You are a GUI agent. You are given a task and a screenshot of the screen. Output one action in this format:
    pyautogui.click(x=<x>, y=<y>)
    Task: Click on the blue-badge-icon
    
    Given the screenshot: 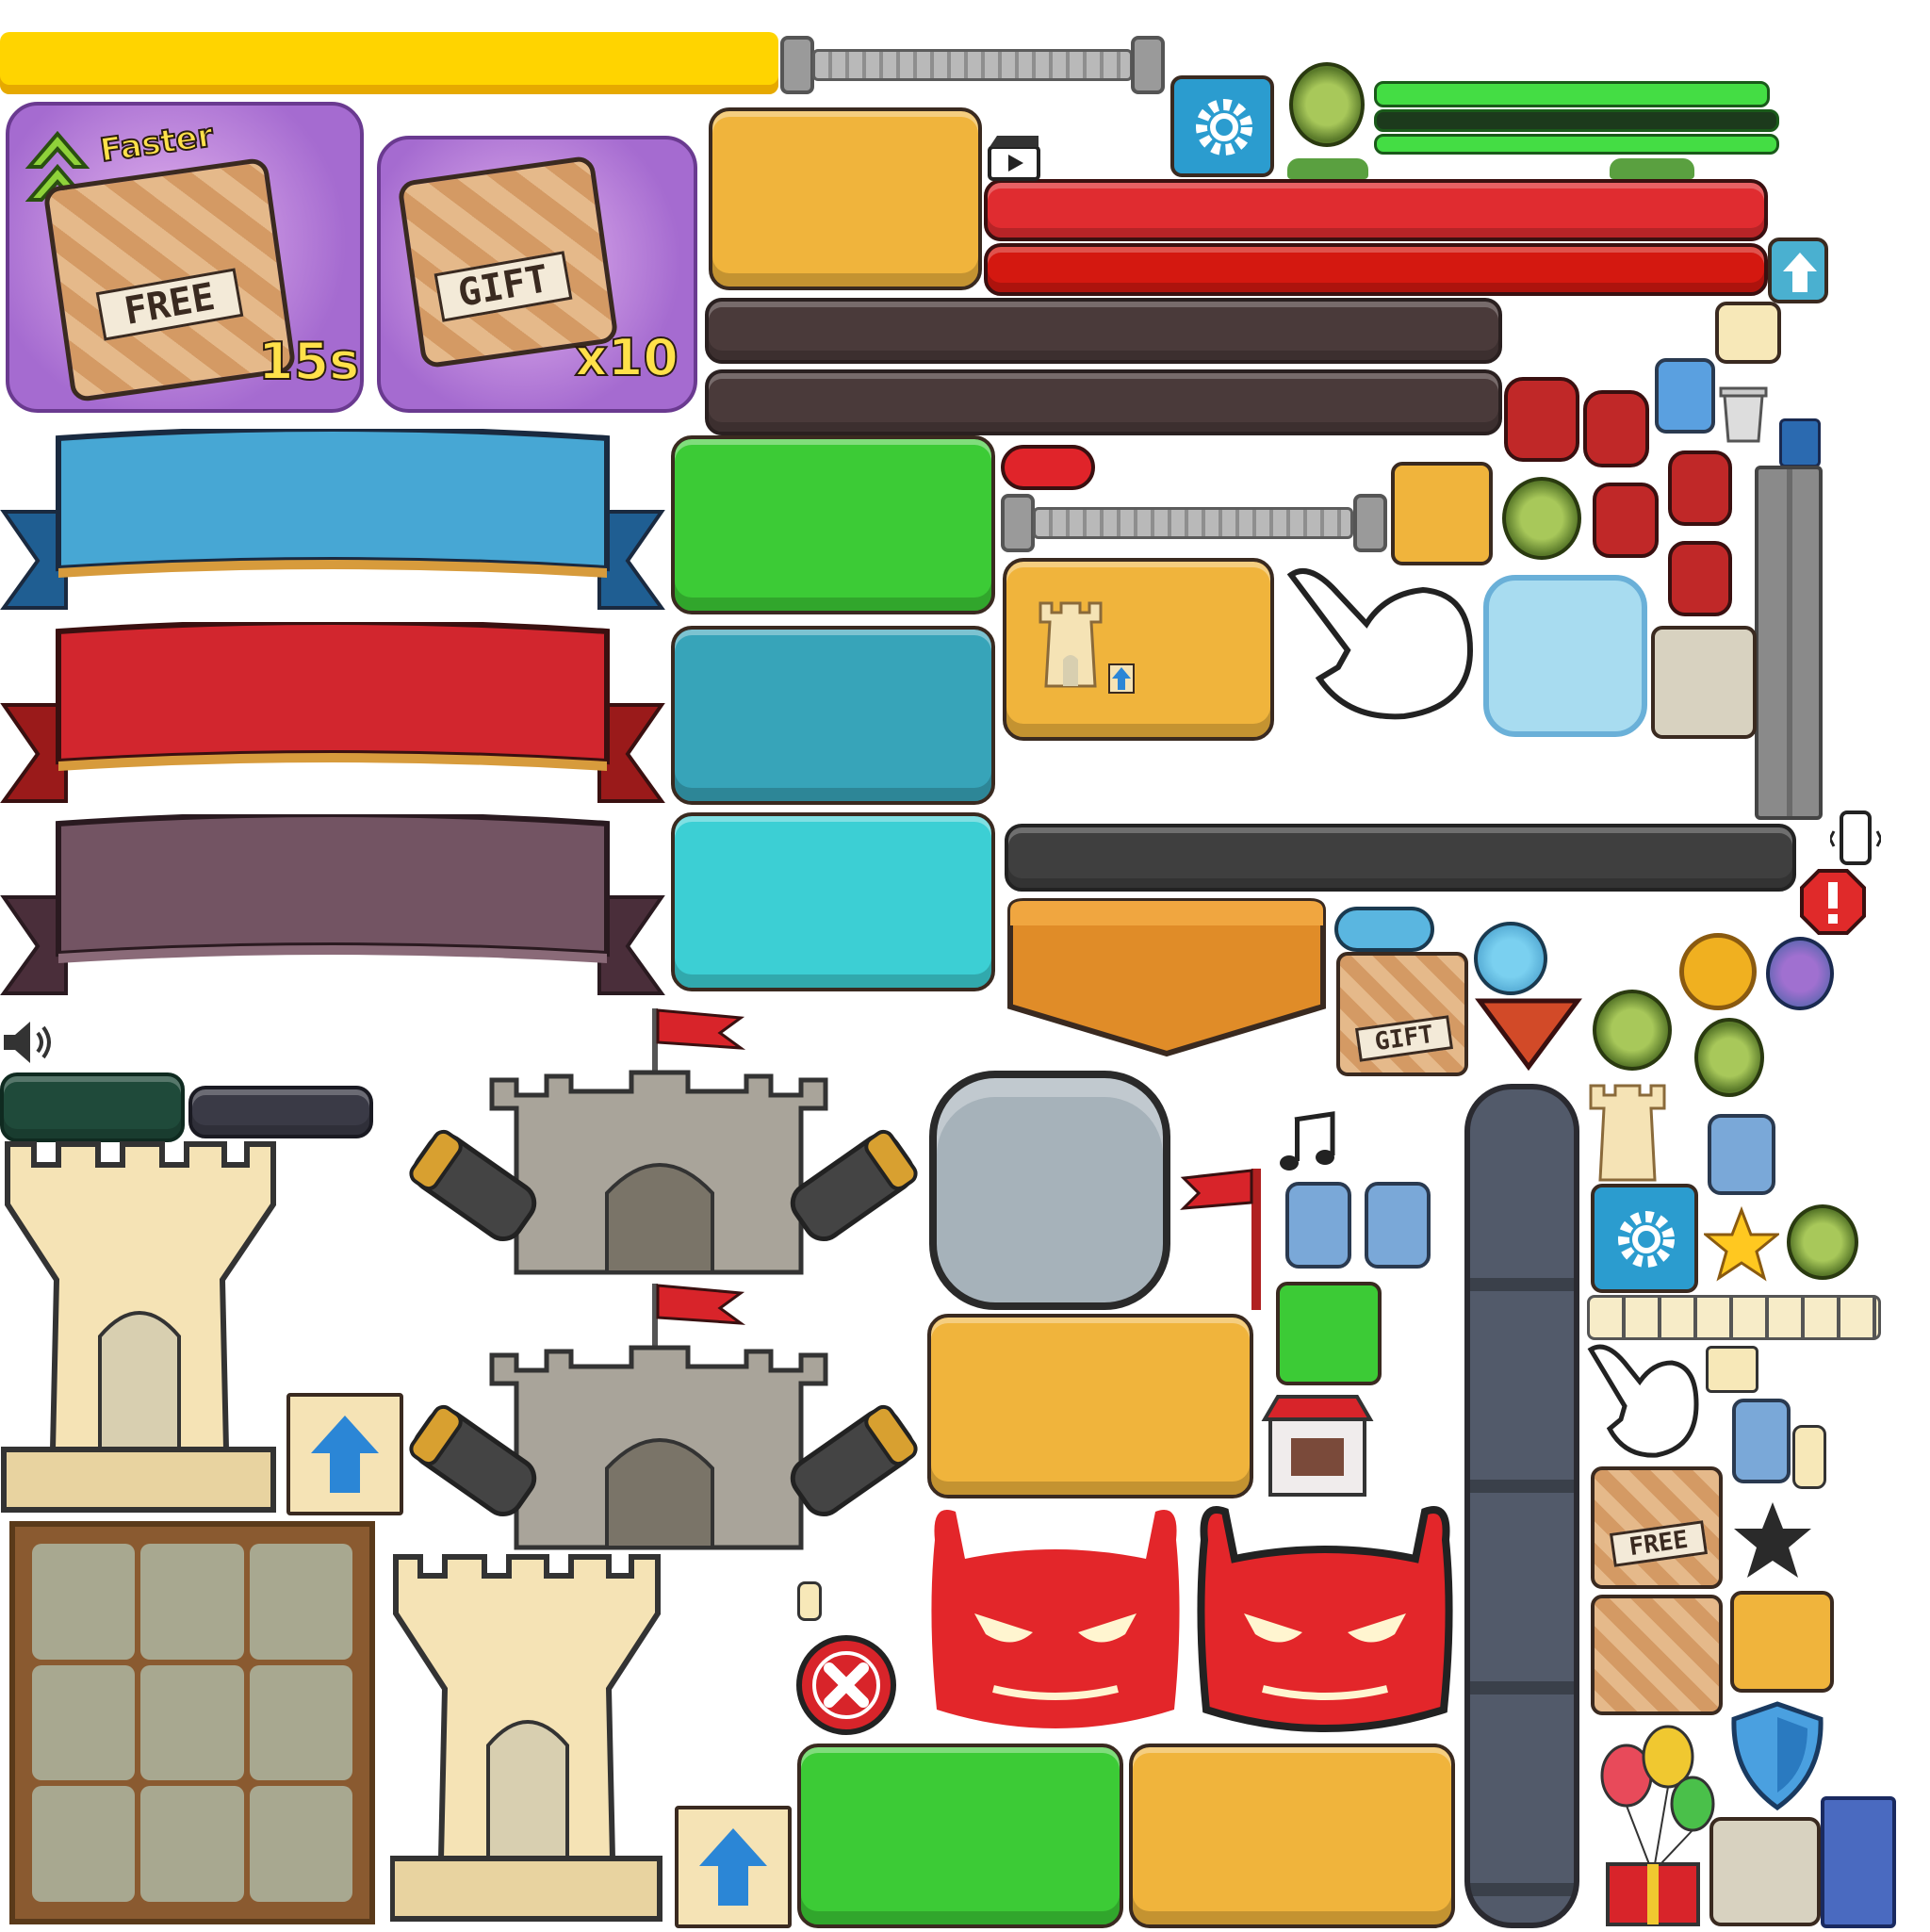 What is the action you would take?
    pyautogui.click(x=1800, y=442)
    